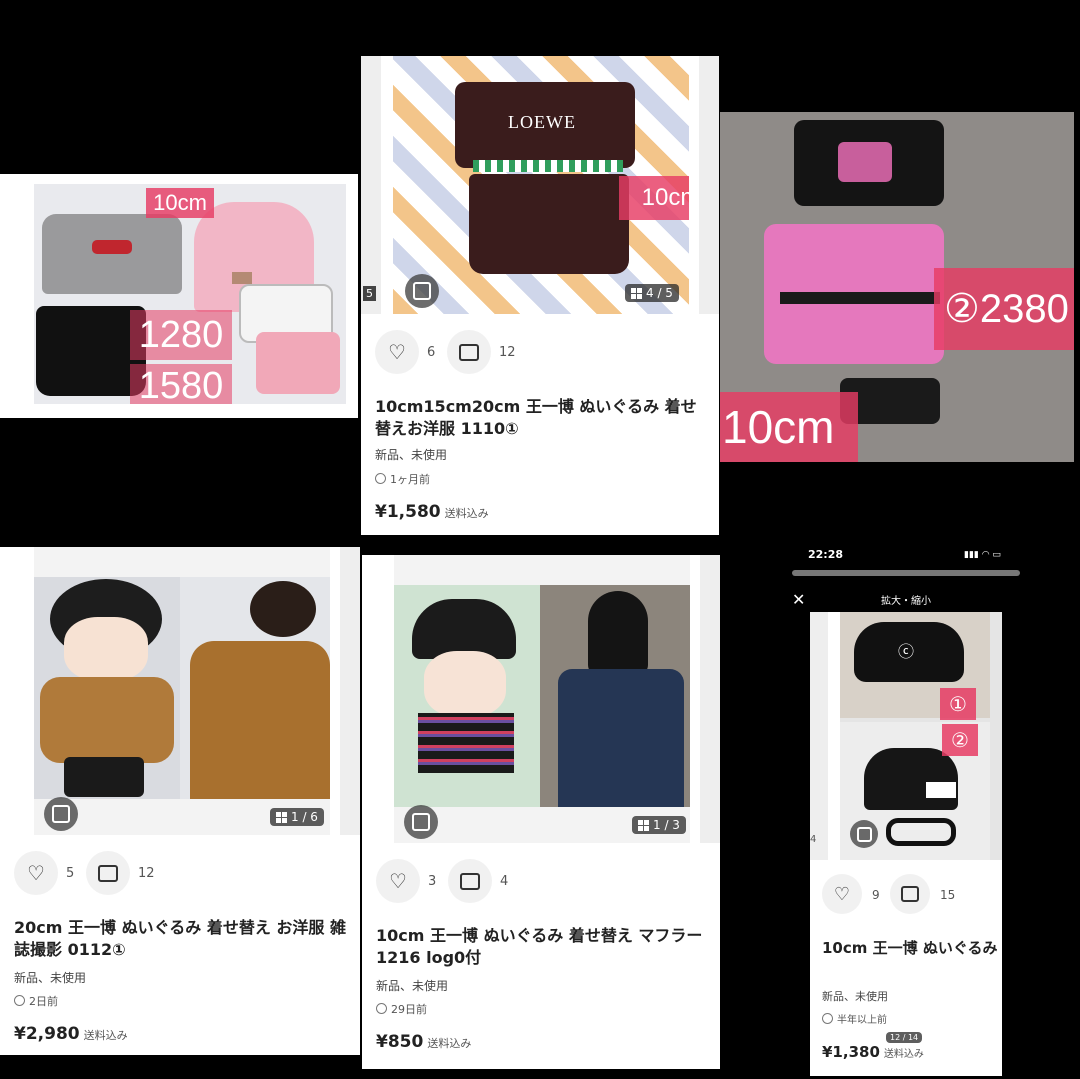 The height and width of the screenshot is (1079, 1080). Describe the element at coordinates (543, 946) in the screenshot. I see `item-title: 10cm 王一博 ぬいぐるみ 着せ替え マフラー 1216 log0付` at that location.